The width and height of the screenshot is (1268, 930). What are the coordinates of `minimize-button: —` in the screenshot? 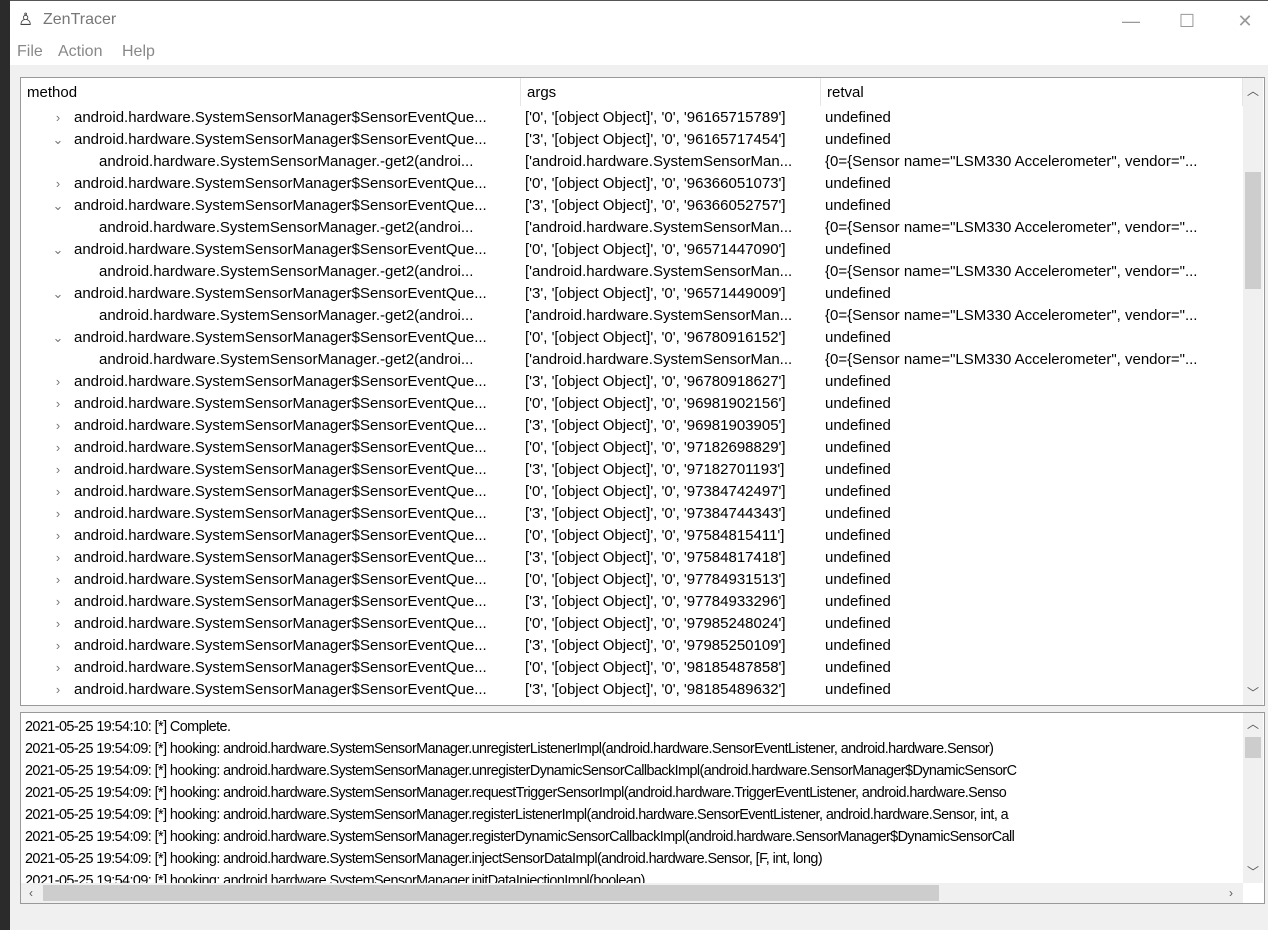 It's located at (1131, 21).